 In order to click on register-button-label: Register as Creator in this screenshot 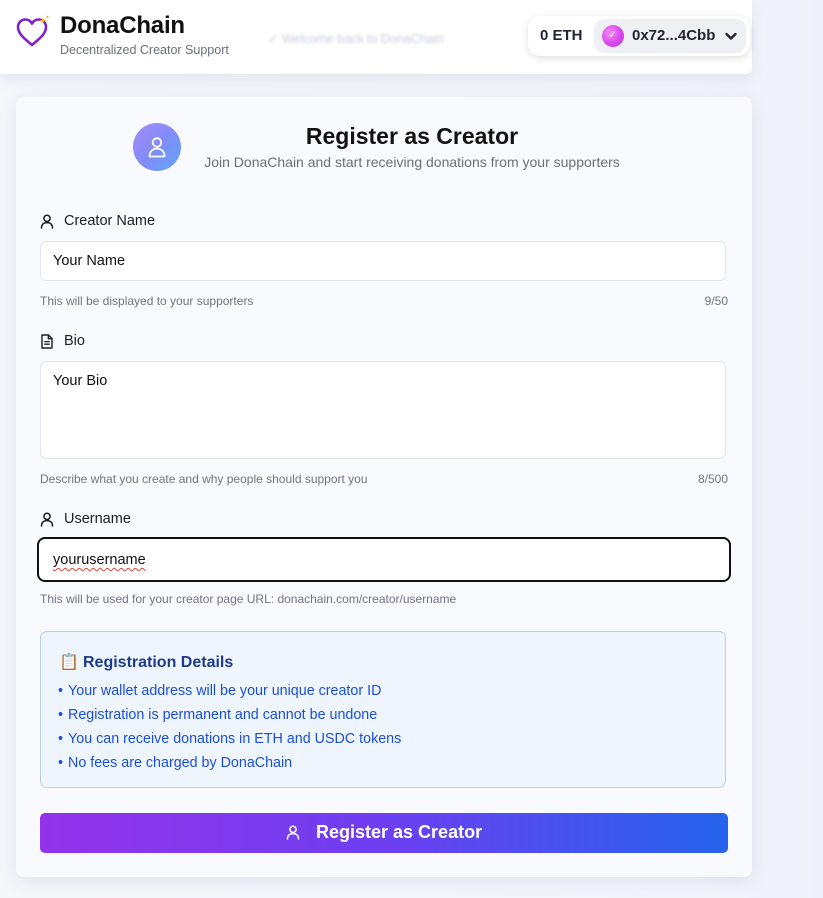, I will do `click(399, 832)`.